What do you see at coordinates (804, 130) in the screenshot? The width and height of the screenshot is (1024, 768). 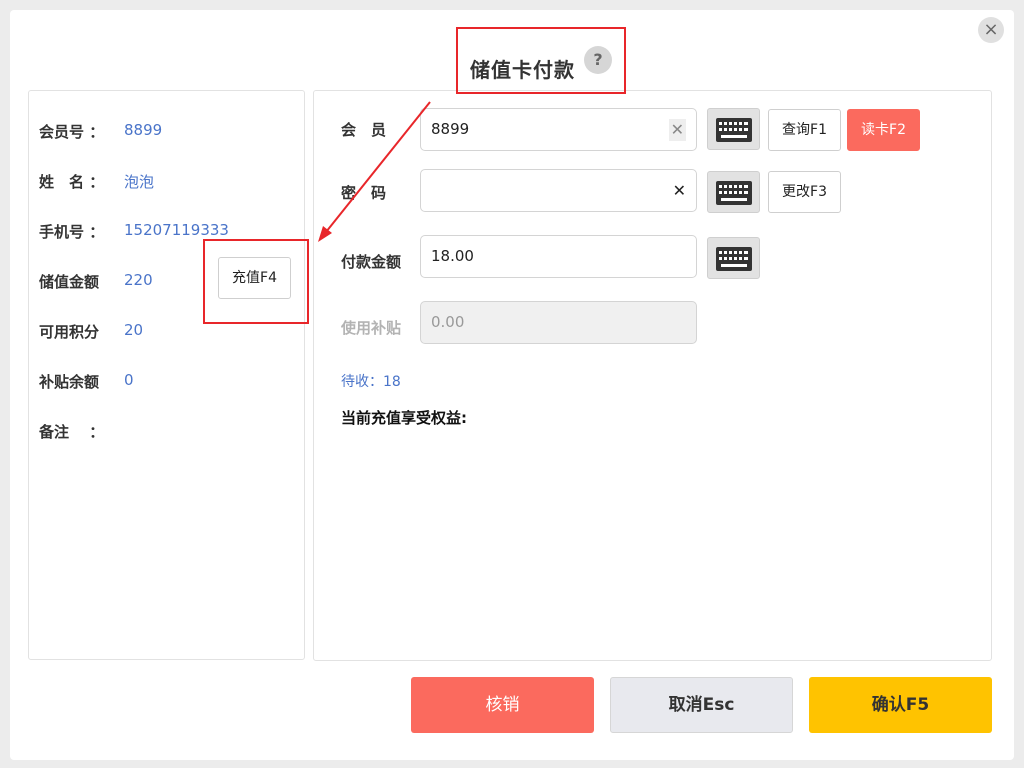 I see `query-button: 查询F1` at bounding box center [804, 130].